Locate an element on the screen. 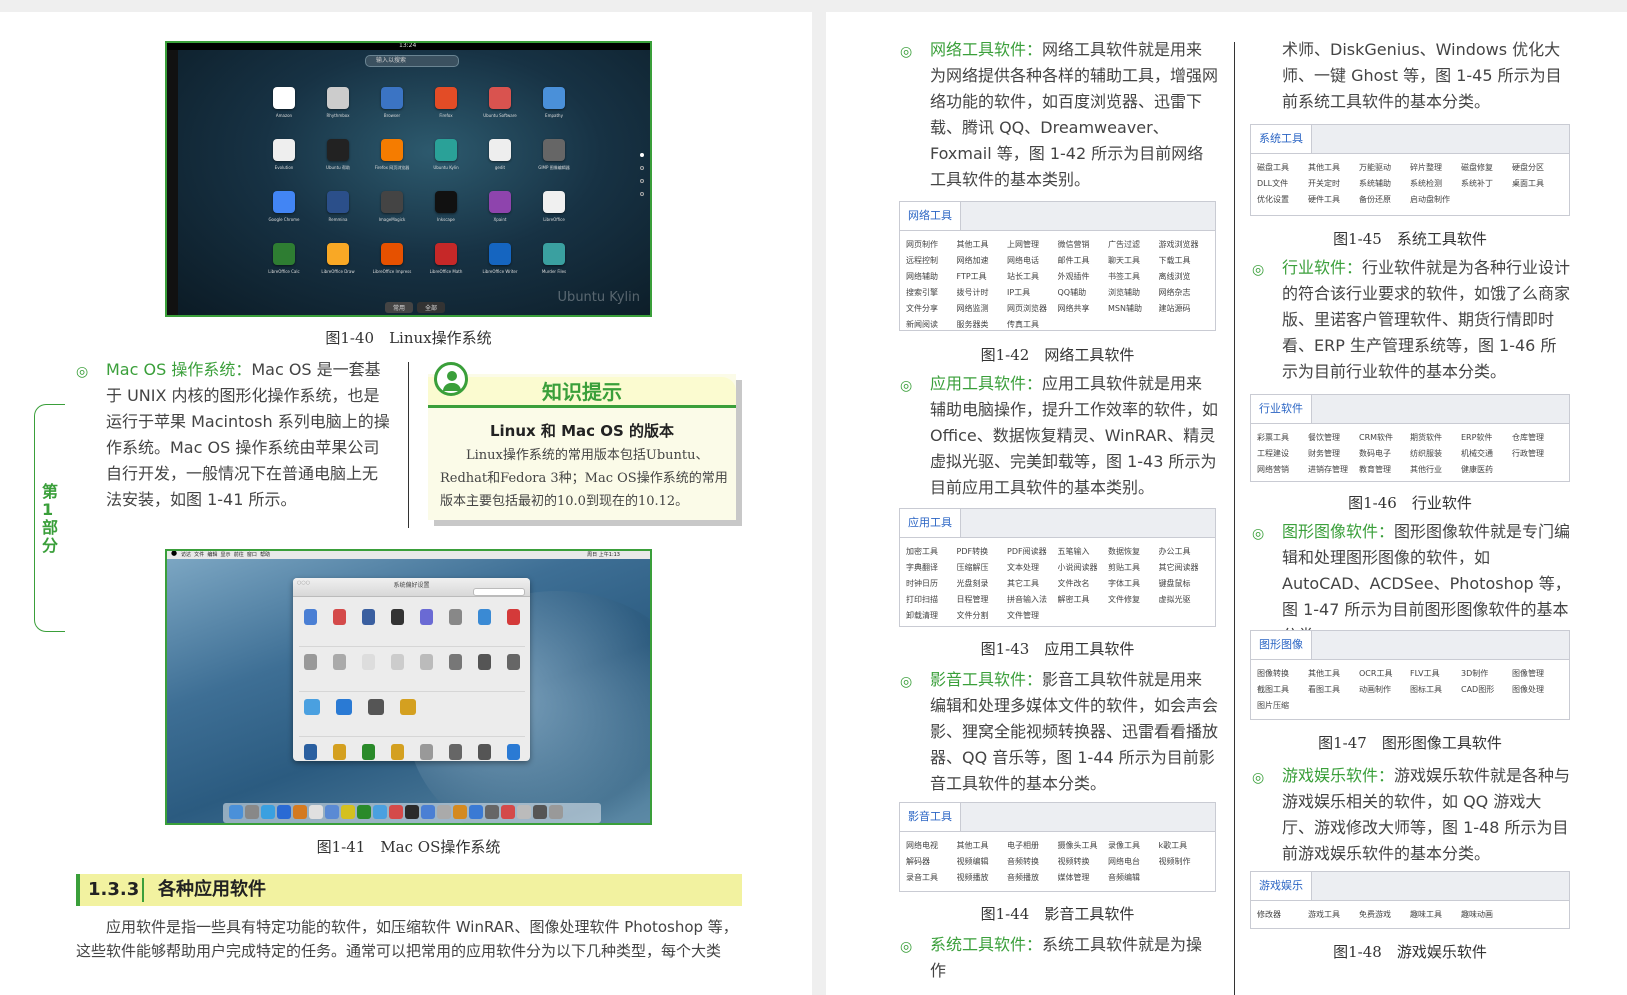 This screenshot has width=1627, height=995. app-launcher-item: LibreOffice Impress is located at coordinates (392, 261).